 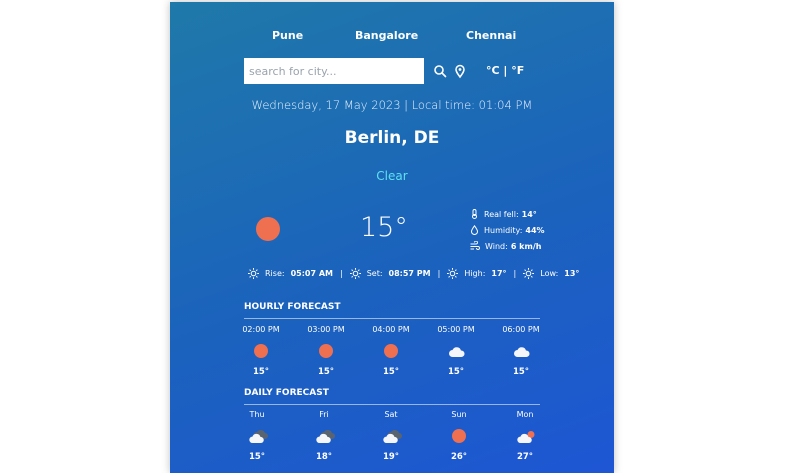 I want to click on daily-divider, so click(x=392, y=404).